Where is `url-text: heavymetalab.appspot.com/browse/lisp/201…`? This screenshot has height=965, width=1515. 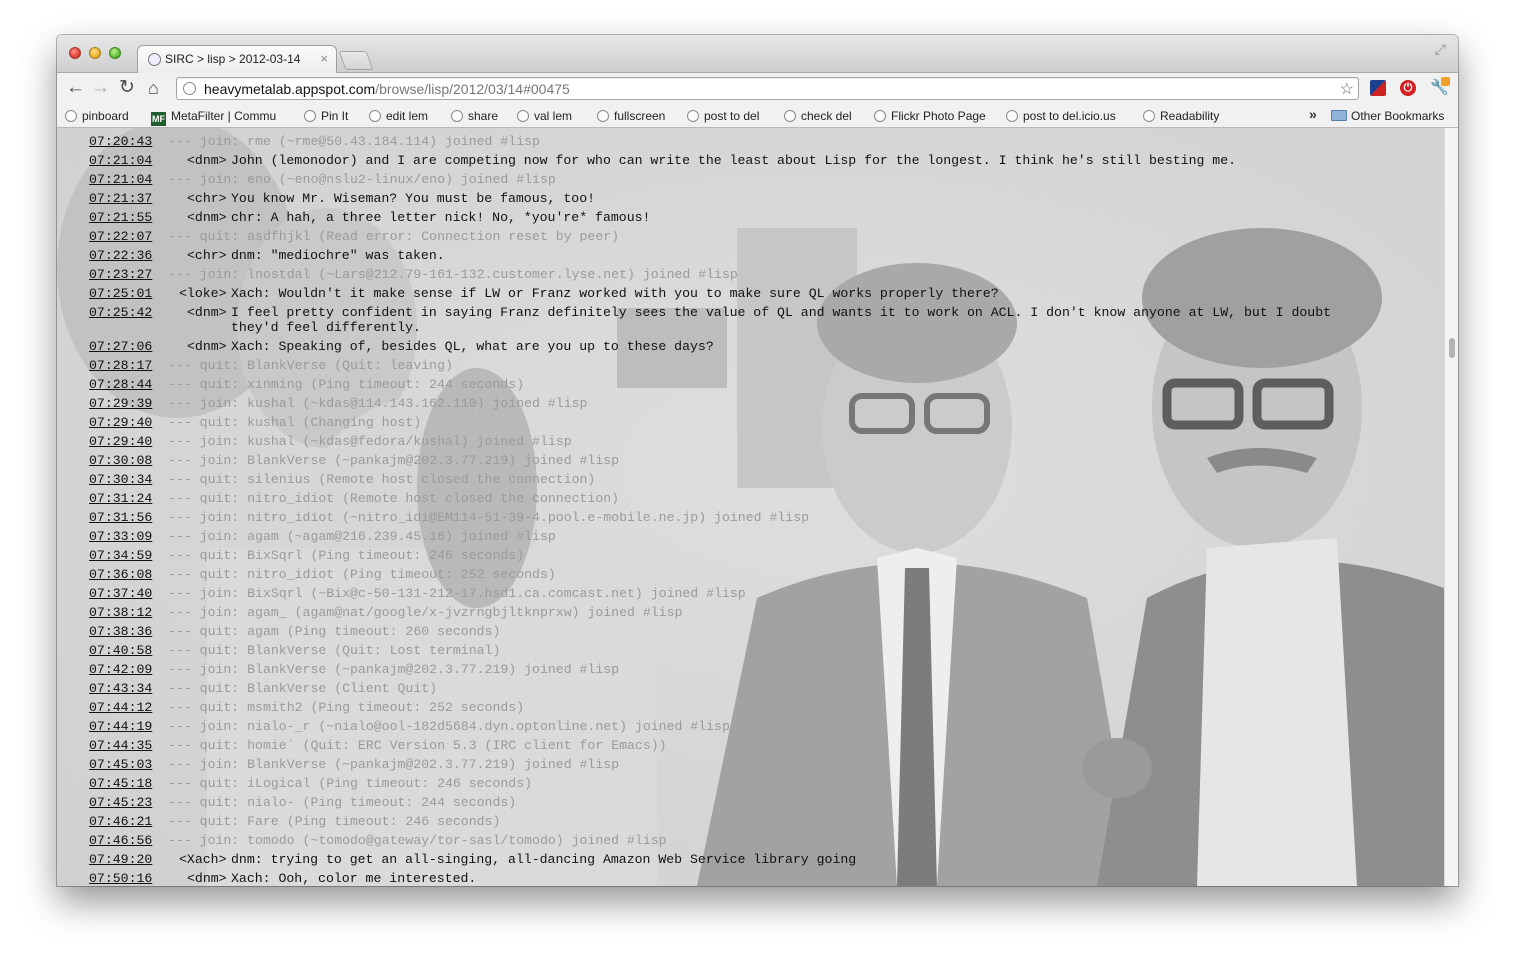
url-text: heavymetalab.appspot.com/browse/lisp/201… is located at coordinates (387, 89).